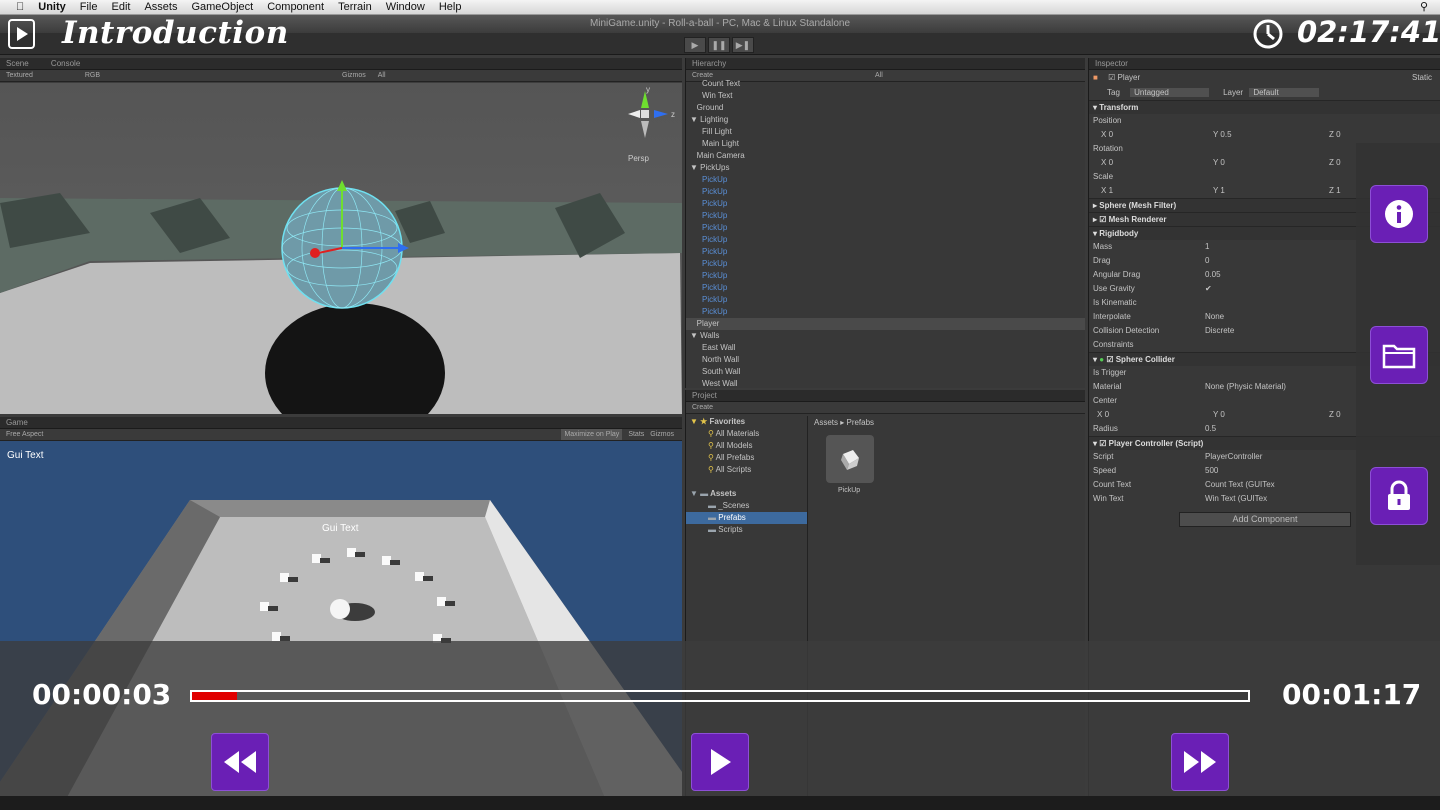 The height and width of the screenshot is (810, 1440). What do you see at coordinates (382, 75) in the screenshot?
I see `scene-search-field: All` at bounding box center [382, 75].